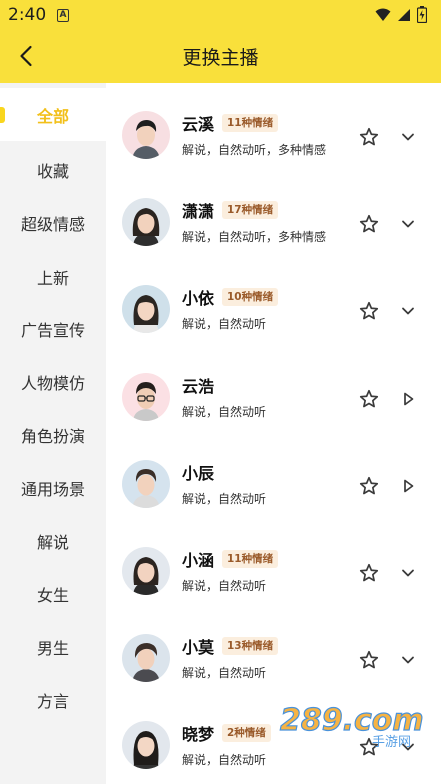 The height and width of the screenshot is (784, 441). I want to click on list-item: 云浩 解说，自然动听, so click(273, 400).